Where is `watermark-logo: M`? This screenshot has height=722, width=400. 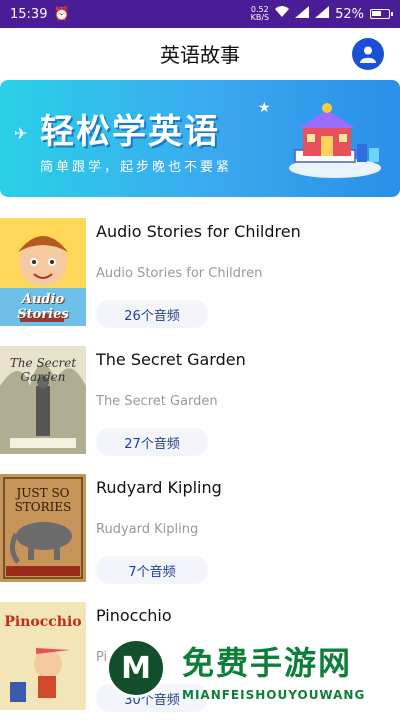
watermark-logo: M is located at coordinates (136, 668).